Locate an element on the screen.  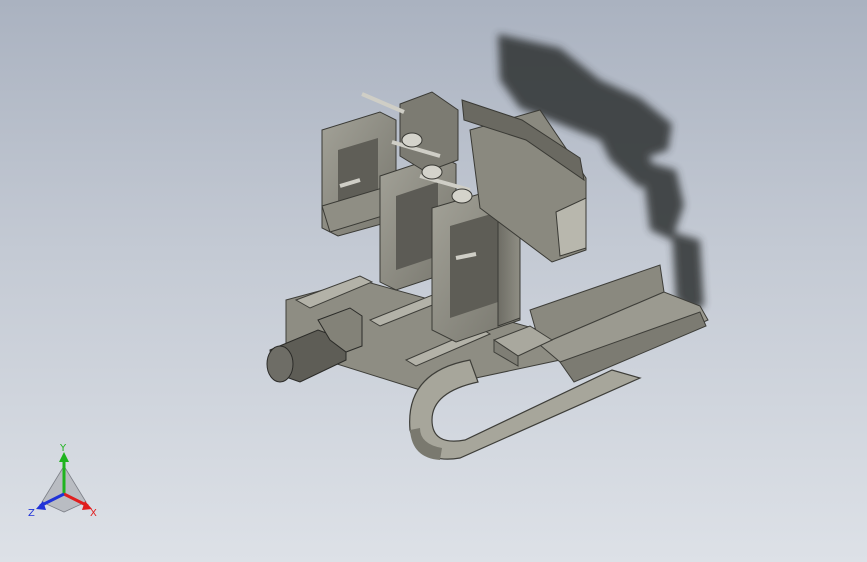
z-axis-label: Z is located at coordinates (31, 513).